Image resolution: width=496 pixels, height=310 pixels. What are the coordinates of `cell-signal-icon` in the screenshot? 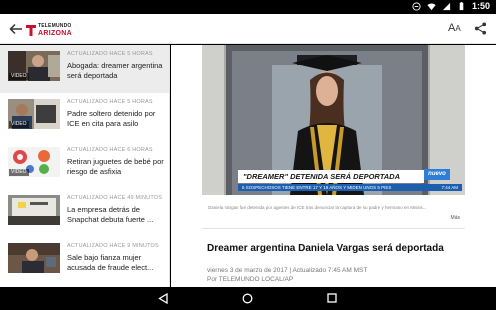 It's located at (446, 6).